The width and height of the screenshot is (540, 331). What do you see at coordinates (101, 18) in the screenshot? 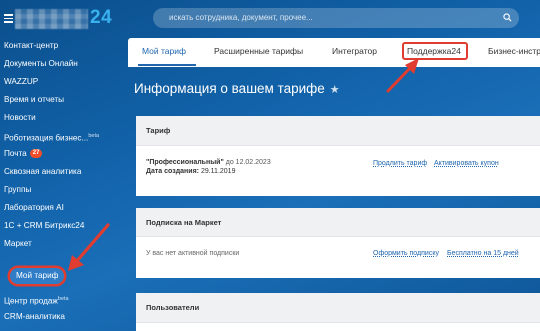
I see `logo-suffix: 24` at bounding box center [101, 18].